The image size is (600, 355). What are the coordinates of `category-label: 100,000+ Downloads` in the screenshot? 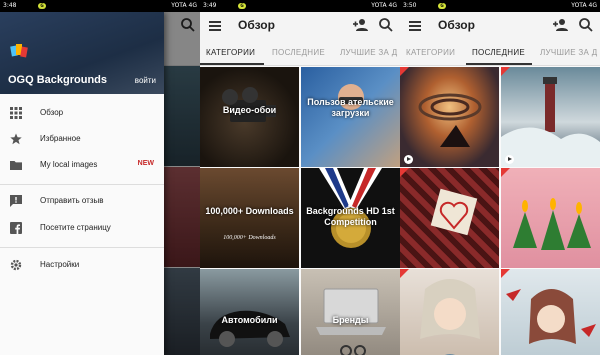 It's located at (249, 211).